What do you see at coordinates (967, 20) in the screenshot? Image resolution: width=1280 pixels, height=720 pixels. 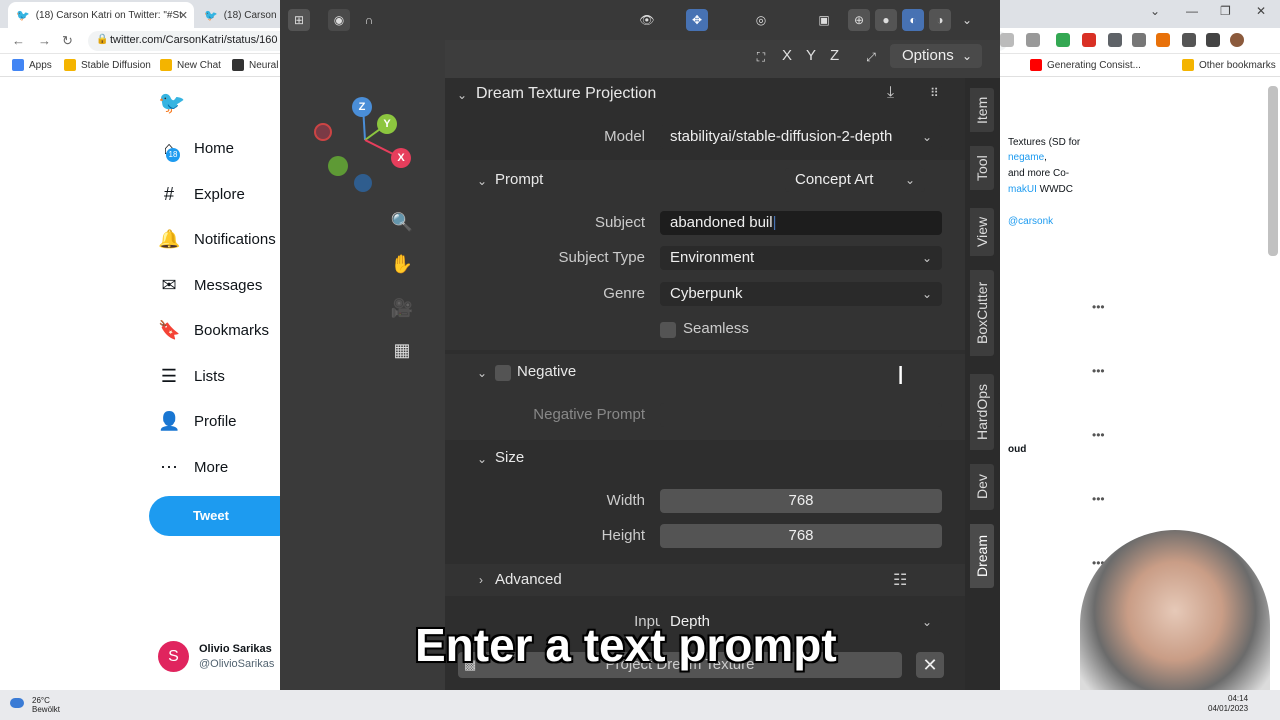 I see `shading-dropdown-icon: ⌄` at bounding box center [967, 20].